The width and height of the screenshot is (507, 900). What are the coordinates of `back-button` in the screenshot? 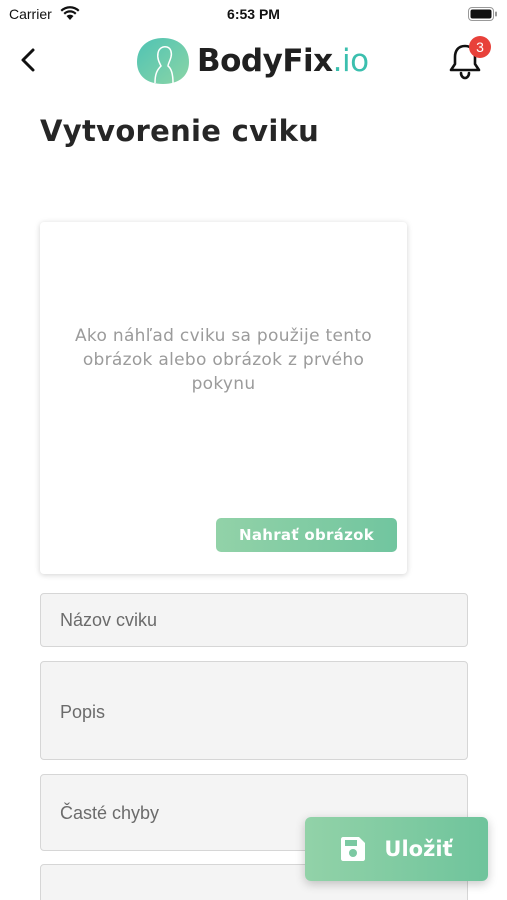 It's located at (29, 60).